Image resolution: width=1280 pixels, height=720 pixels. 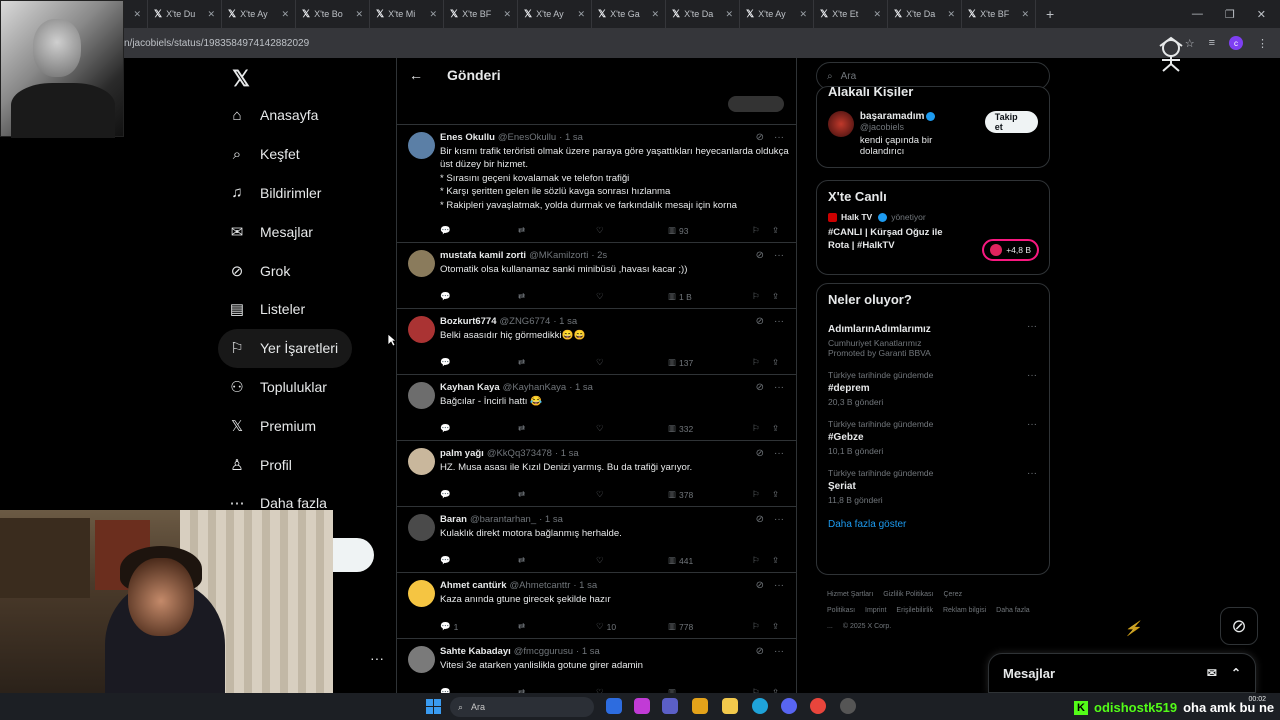 What do you see at coordinates (1010, 250) in the screenshot?
I see `live-listeners-badge: +4,8 B` at bounding box center [1010, 250].